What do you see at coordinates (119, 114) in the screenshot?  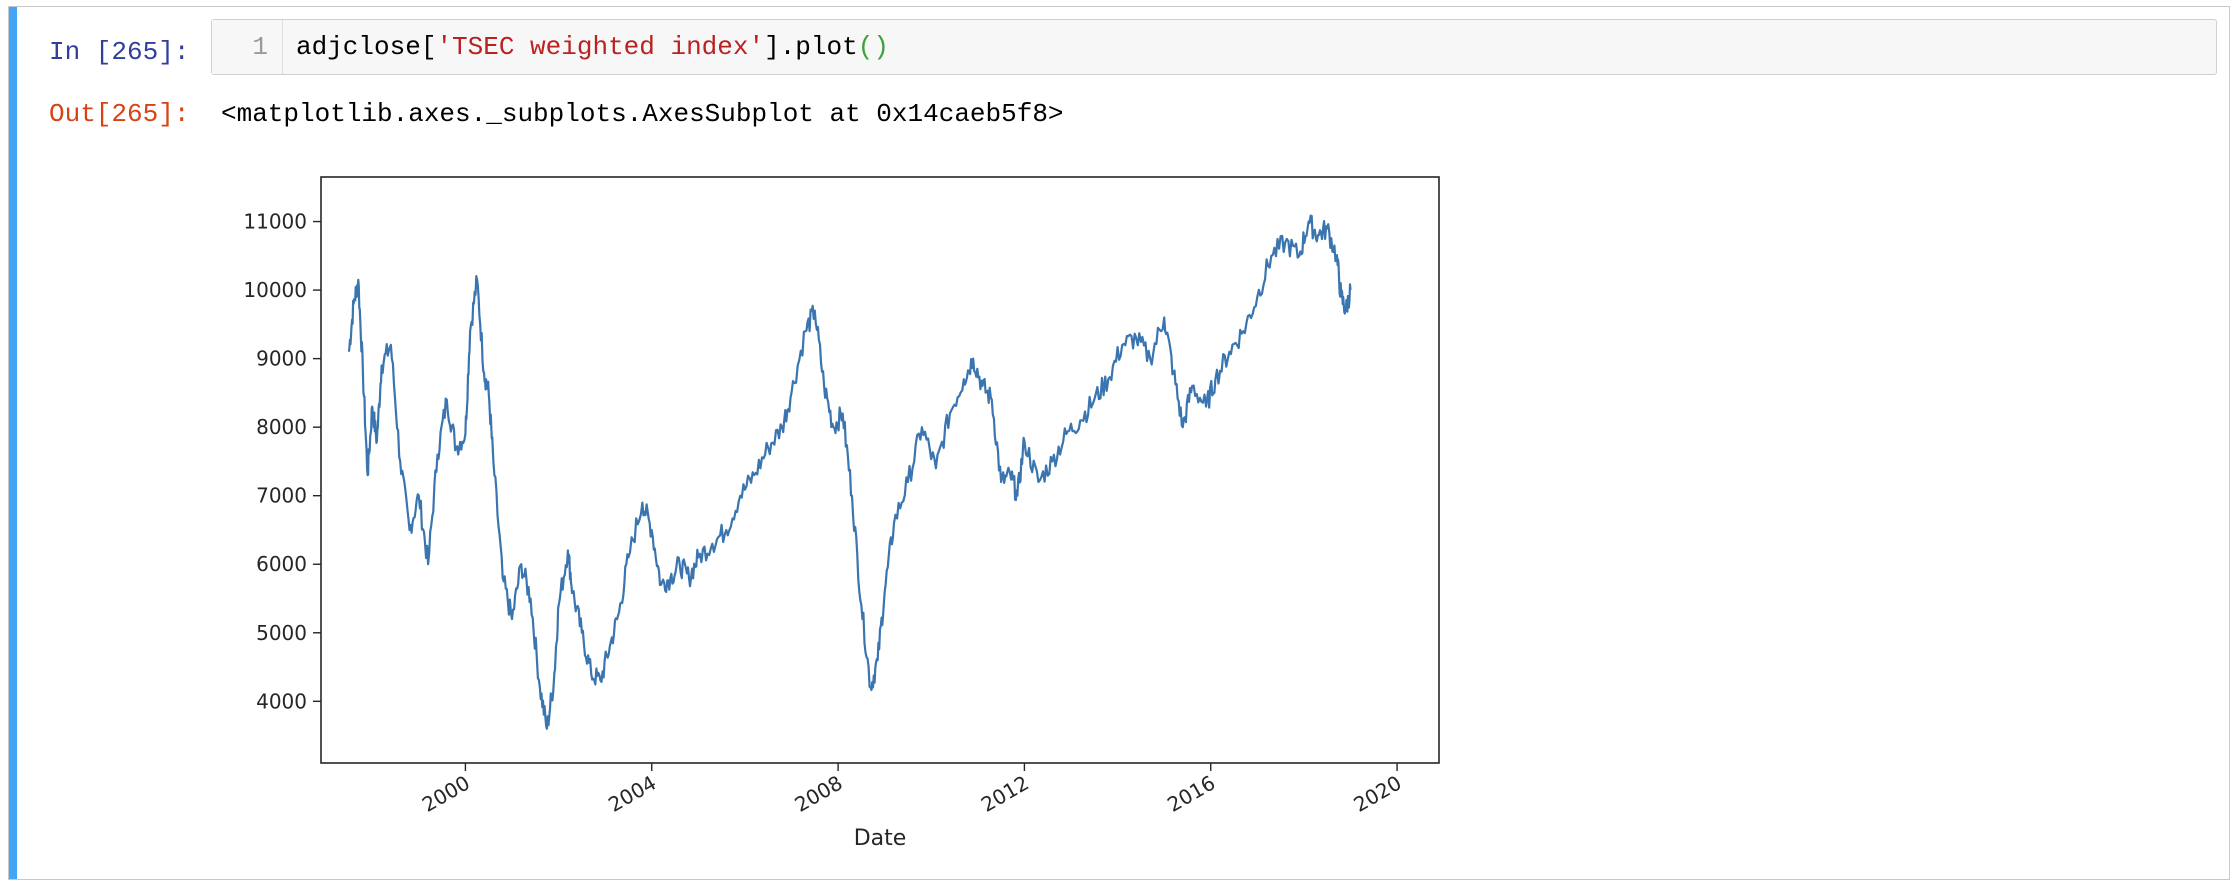 I see `output-prompt: Out[265]:` at bounding box center [119, 114].